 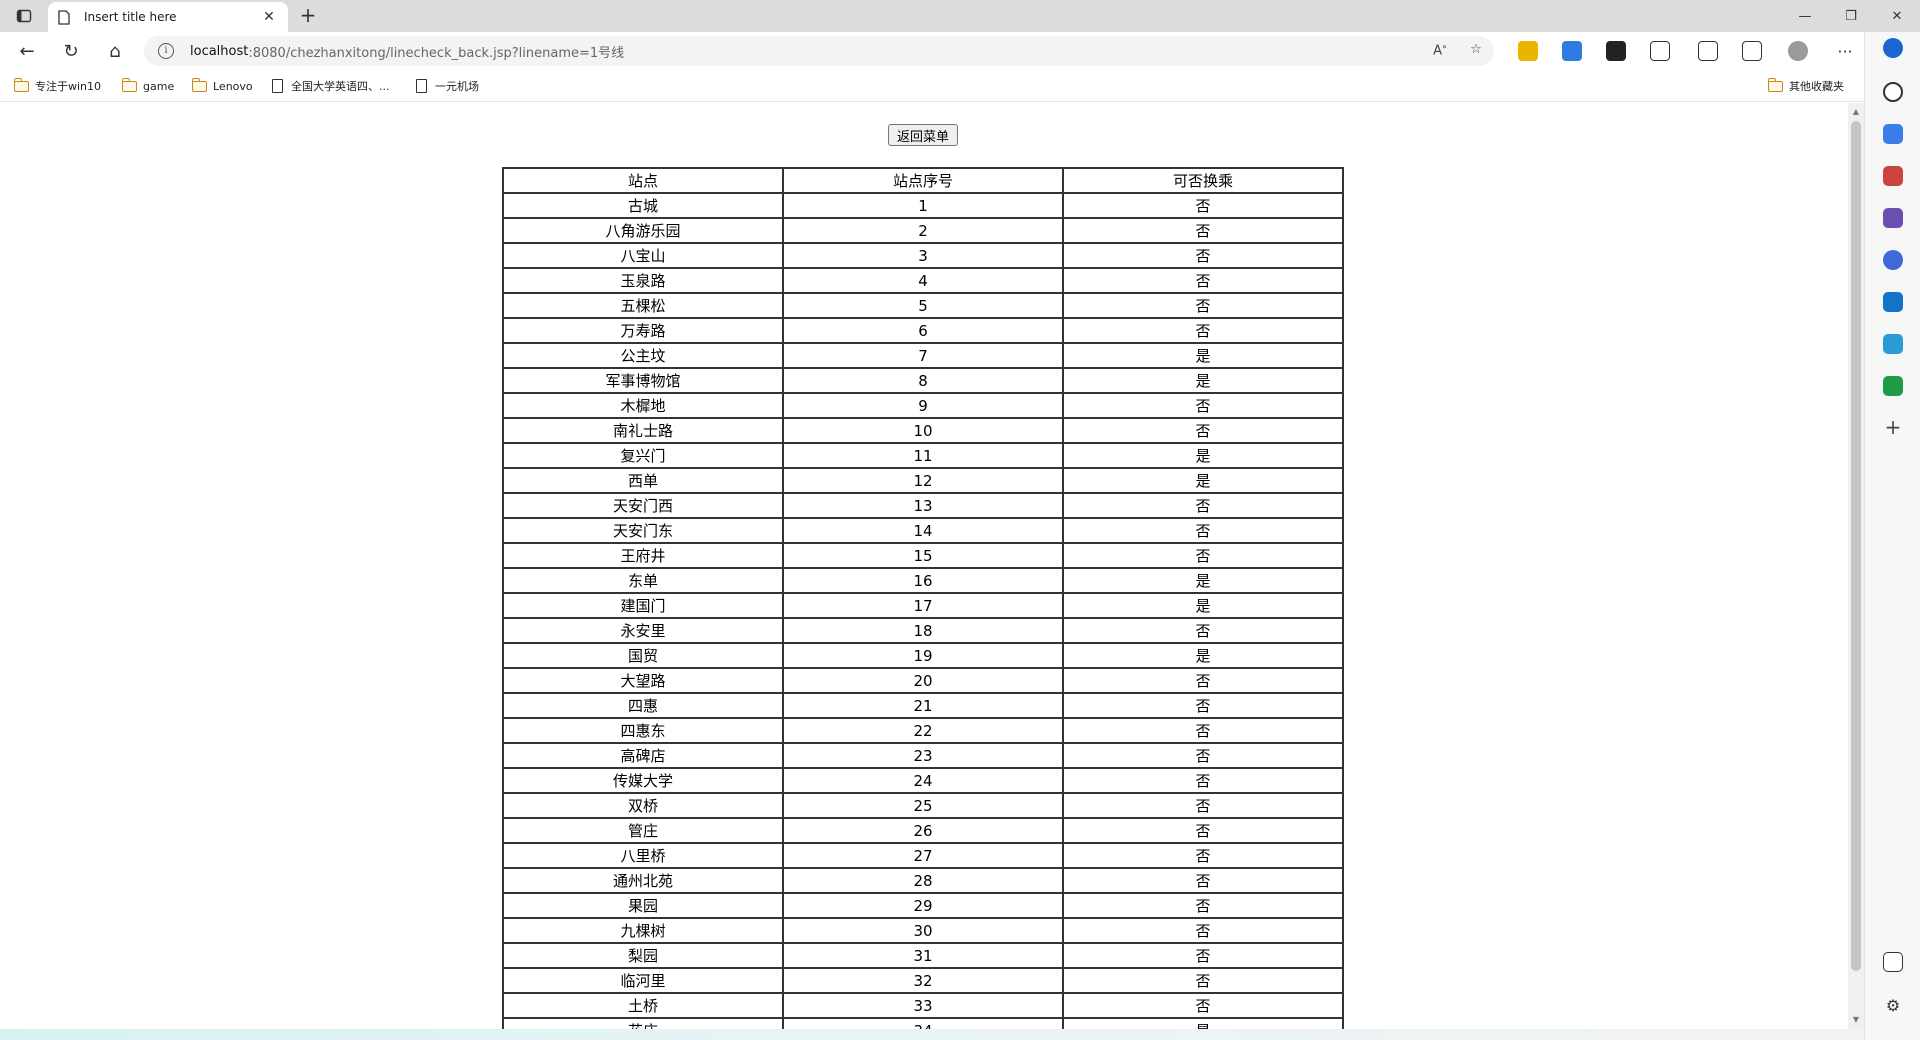 What do you see at coordinates (1798, 51) in the screenshot?
I see `profile-avatar` at bounding box center [1798, 51].